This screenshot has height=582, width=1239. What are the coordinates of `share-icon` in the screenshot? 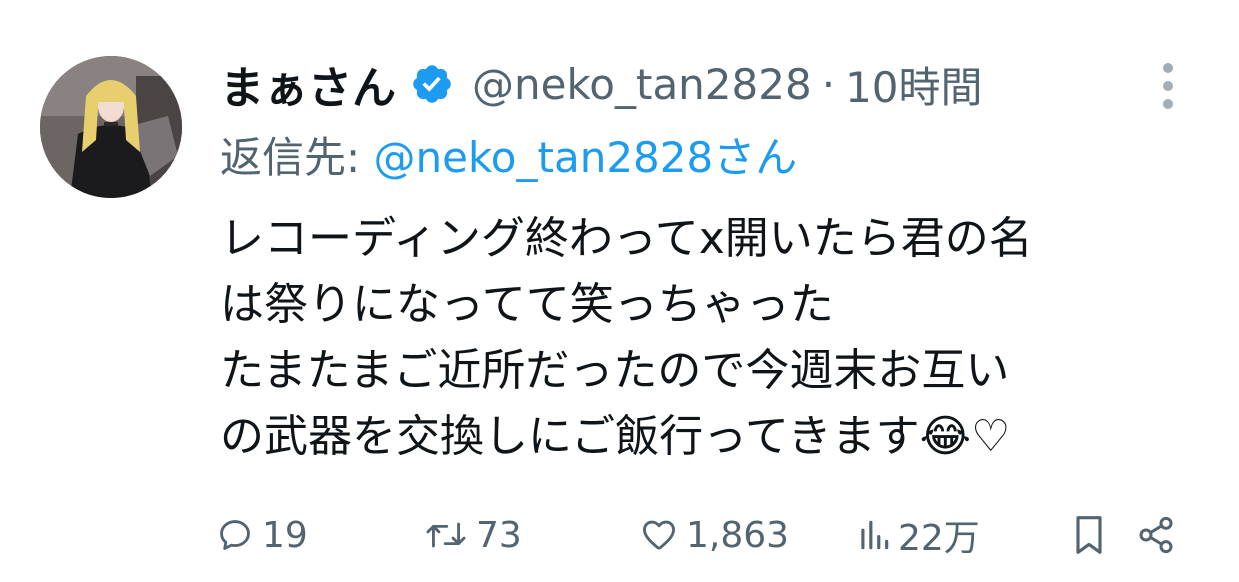 It's located at (1156, 535).